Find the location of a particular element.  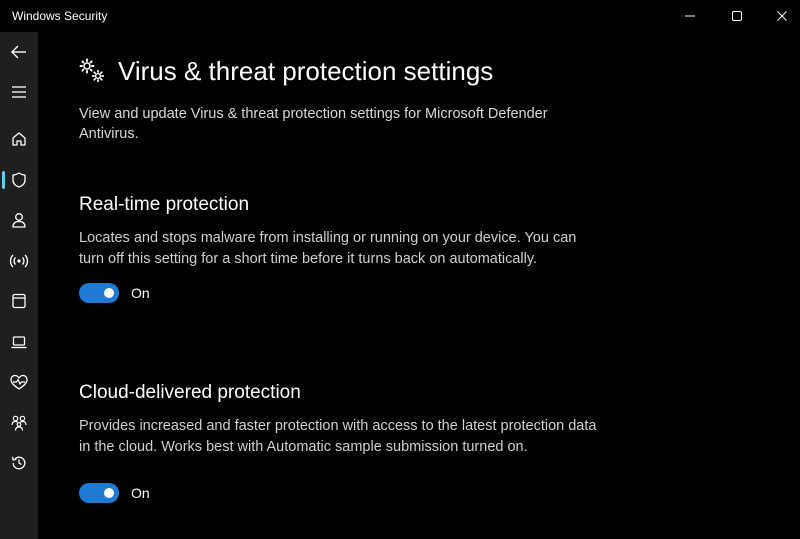

back-arrow-icon is located at coordinates (18, 52).